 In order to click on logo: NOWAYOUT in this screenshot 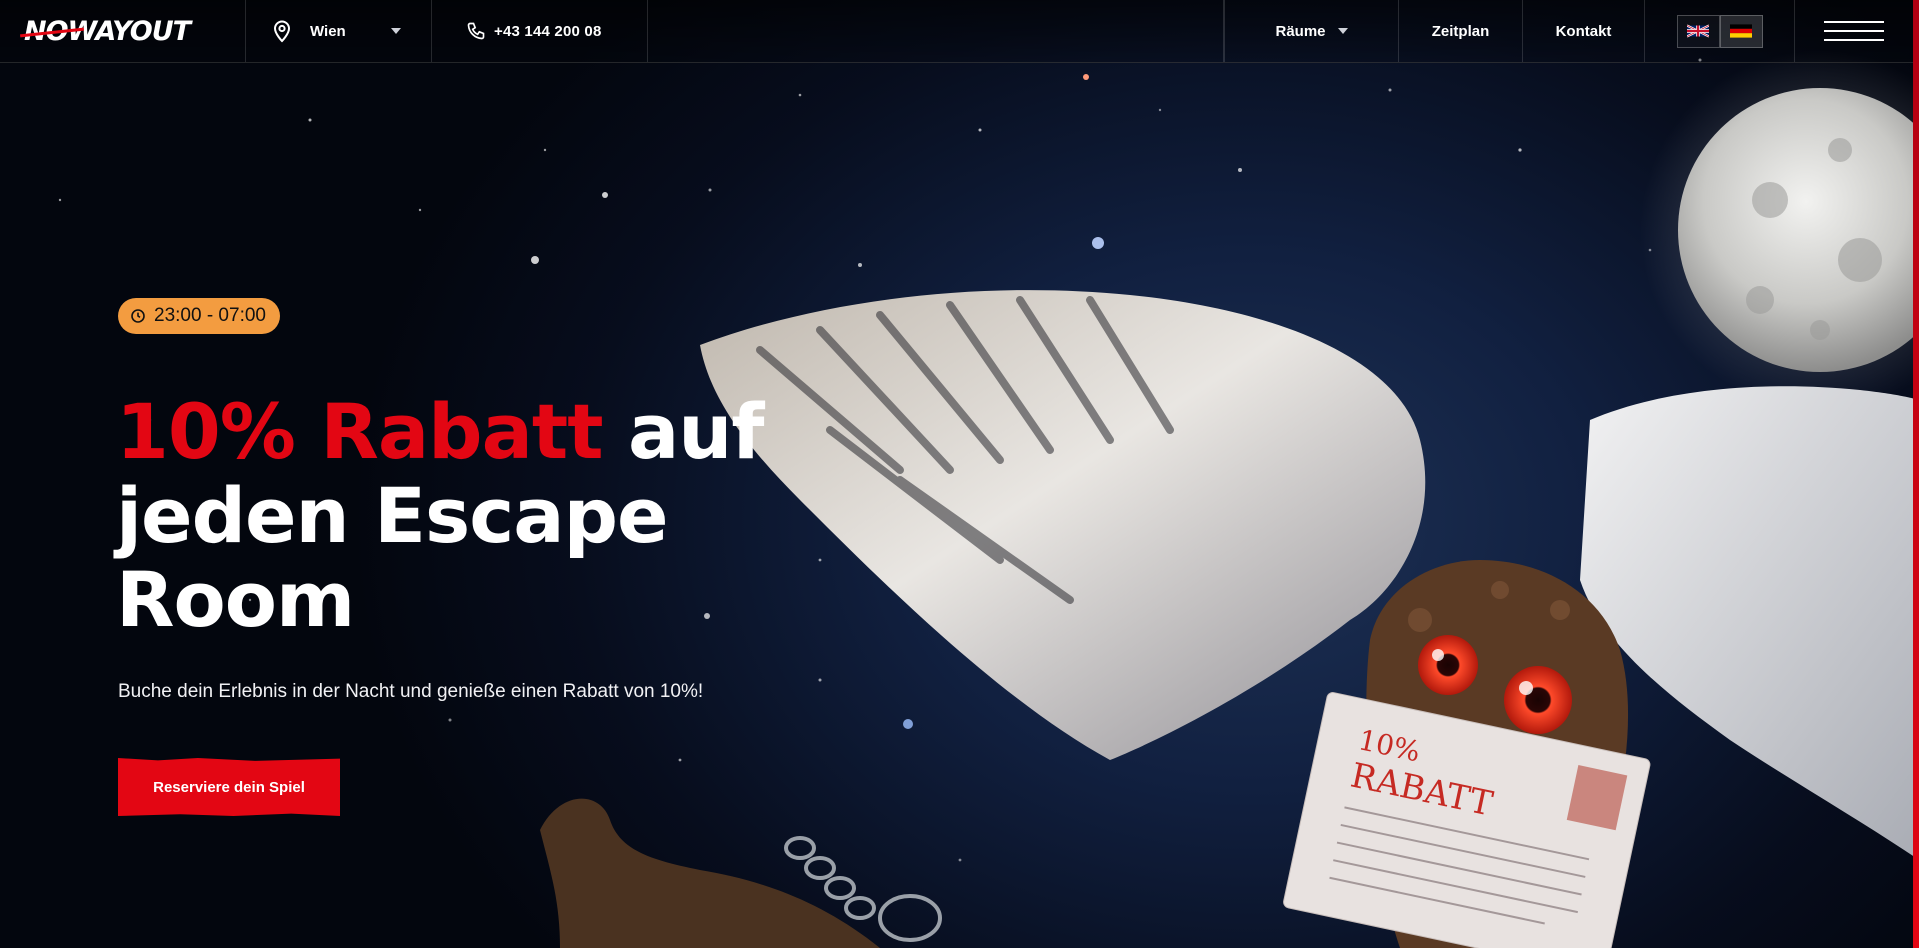, I will do `click(105, 31)`.